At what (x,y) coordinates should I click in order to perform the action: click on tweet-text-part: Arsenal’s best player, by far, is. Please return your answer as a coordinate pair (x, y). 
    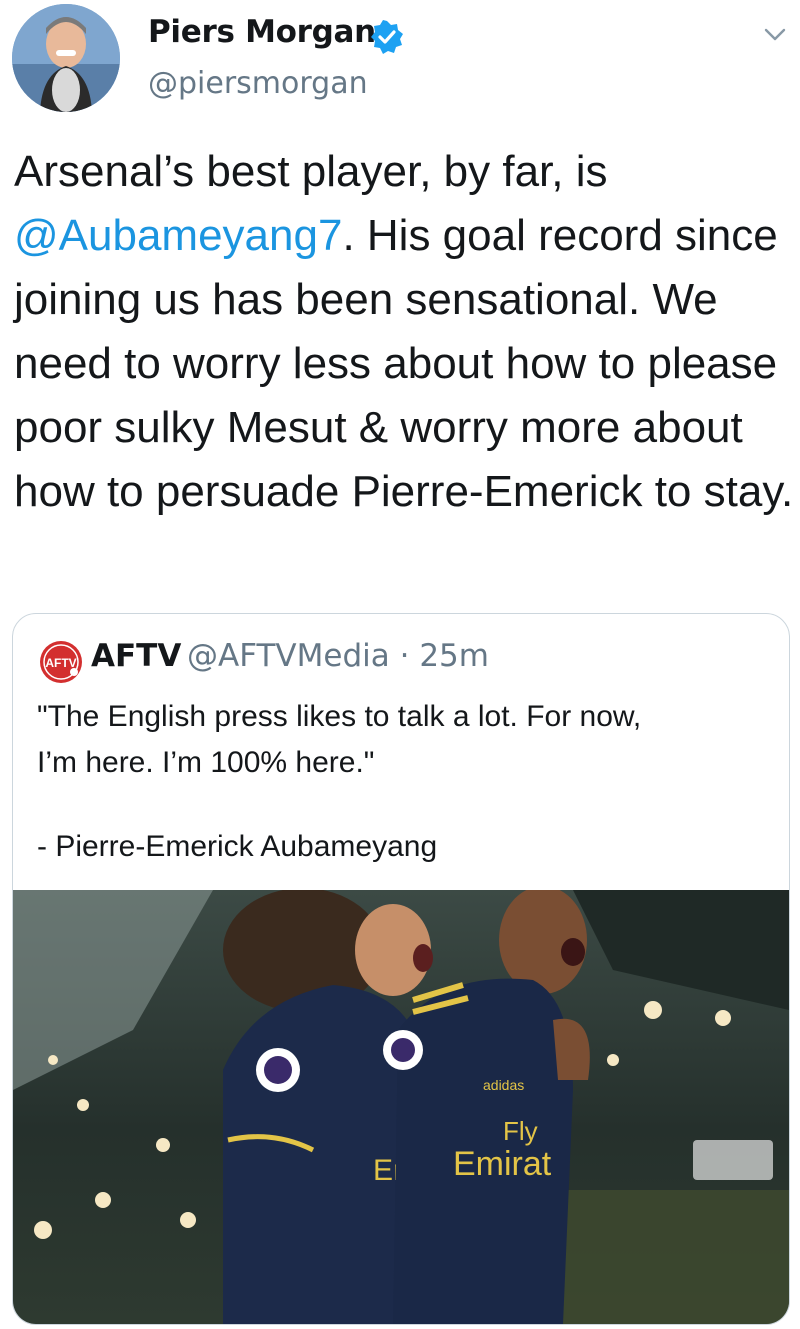
    Looking at the image, I should click on (311, 171).